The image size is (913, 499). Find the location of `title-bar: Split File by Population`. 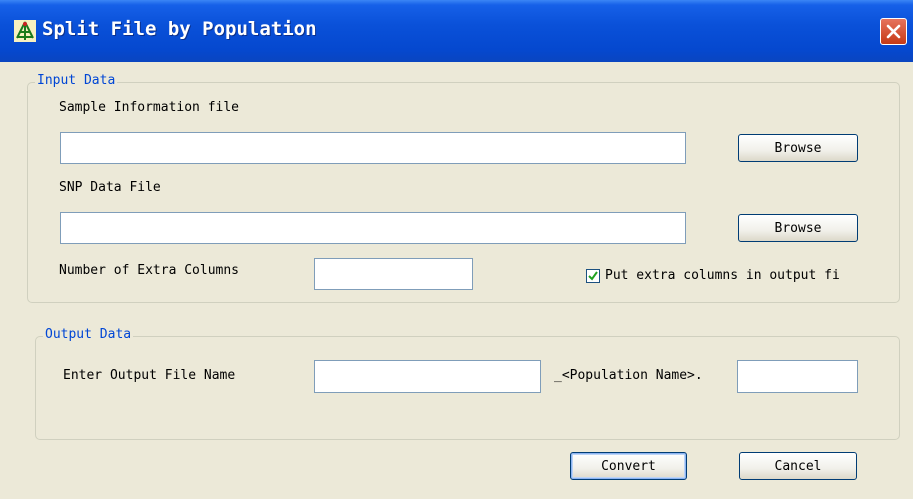

title-bar: Split File by Population is located at coordinates (456, 31).